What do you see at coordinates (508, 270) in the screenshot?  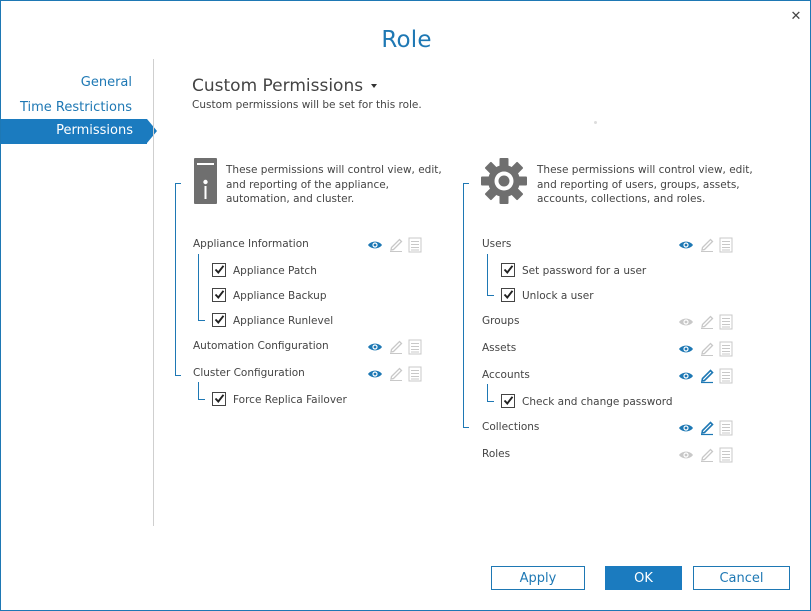 I see `checkbox-set-password` at bounding box center [508, 270].